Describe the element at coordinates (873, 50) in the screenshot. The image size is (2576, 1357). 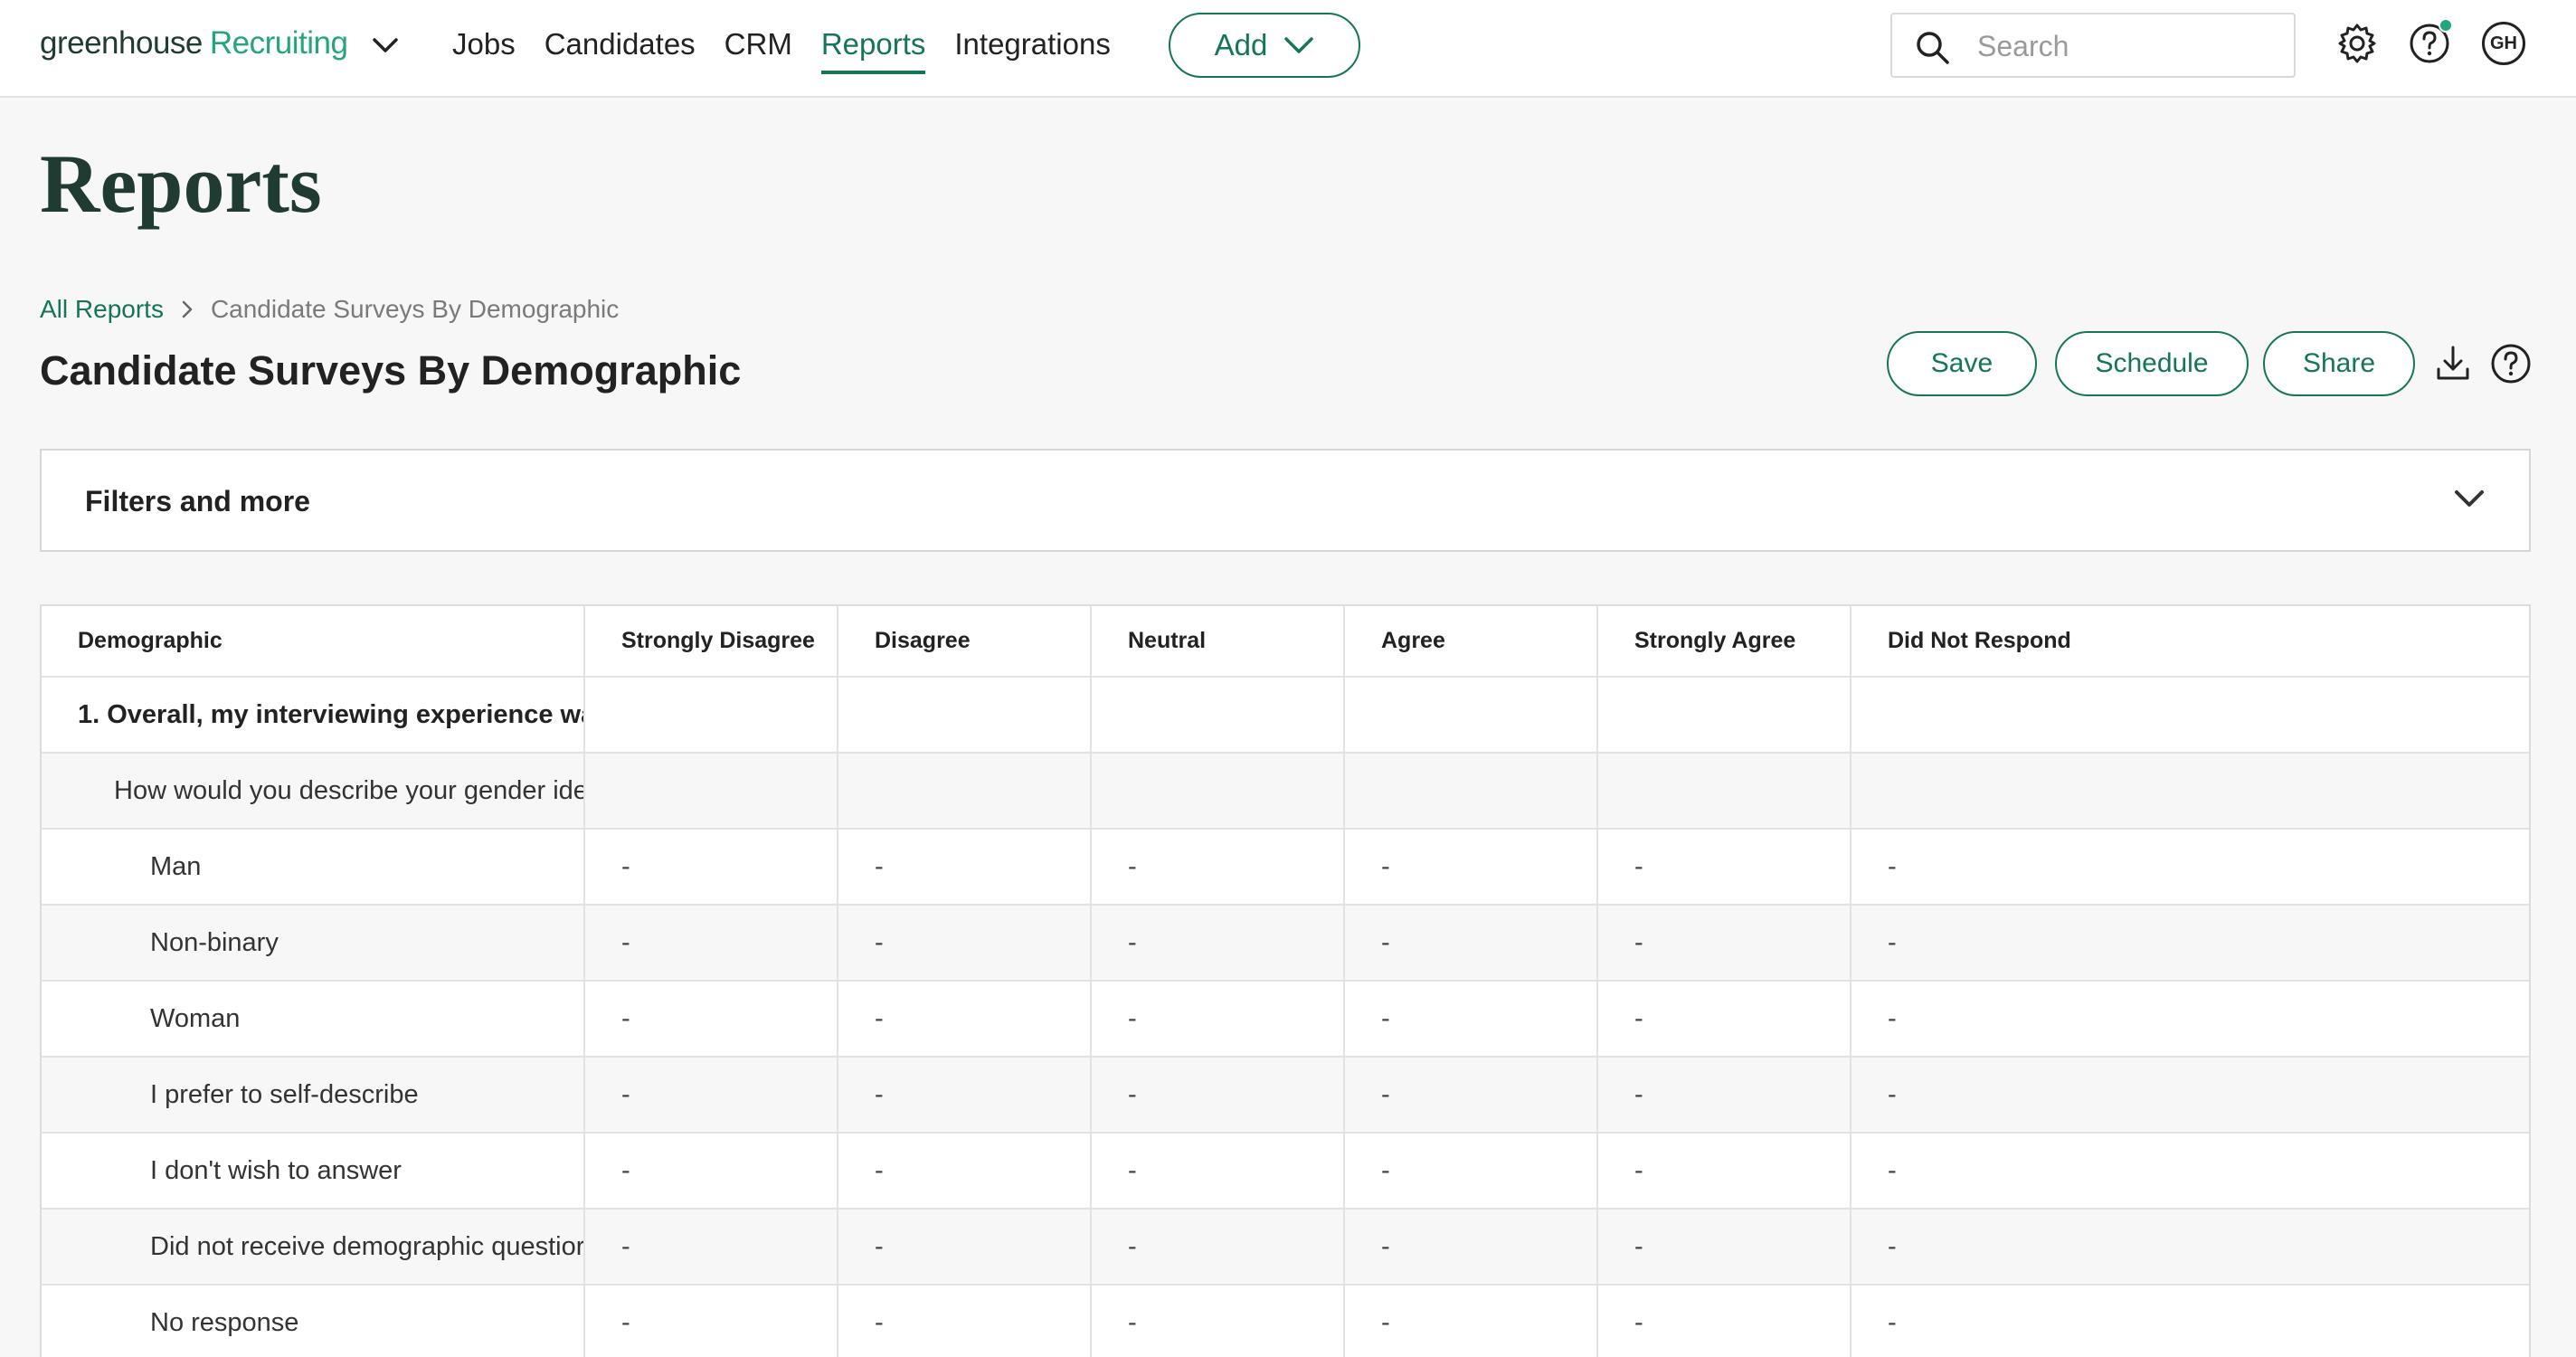
I see `nav-reports: Reports` at that location.